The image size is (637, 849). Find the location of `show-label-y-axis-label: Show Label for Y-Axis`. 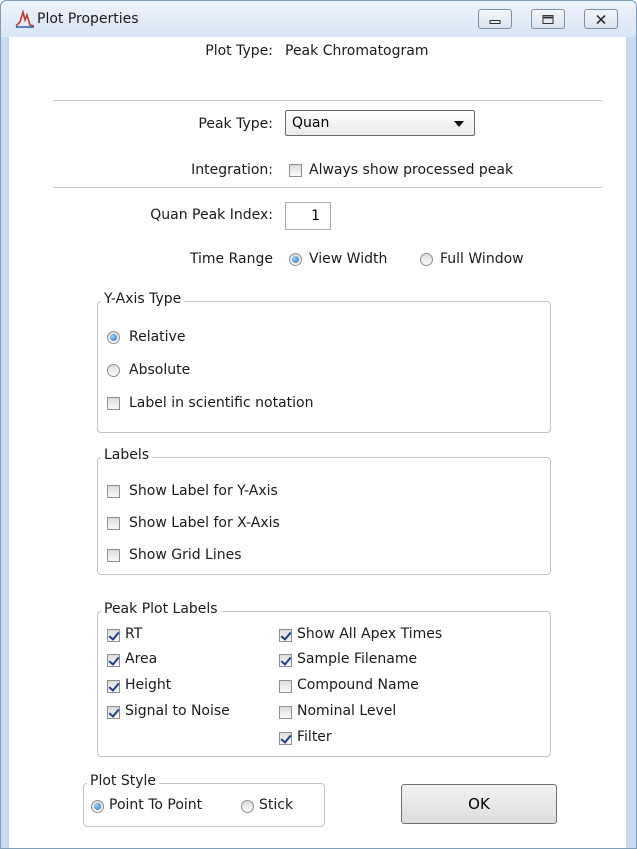

show-label-y-axis-label: Show Label for Y-Axis is located at coordinates (203, 491).